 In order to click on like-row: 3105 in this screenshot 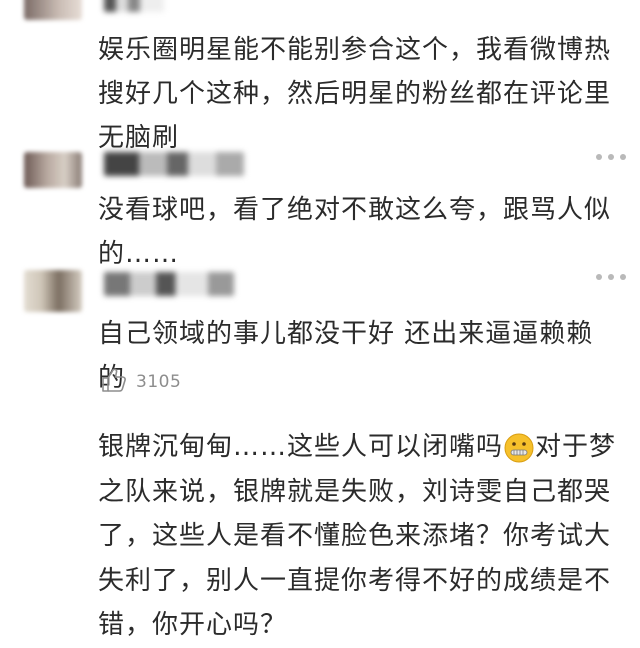, I will do `click(140, 382)`.